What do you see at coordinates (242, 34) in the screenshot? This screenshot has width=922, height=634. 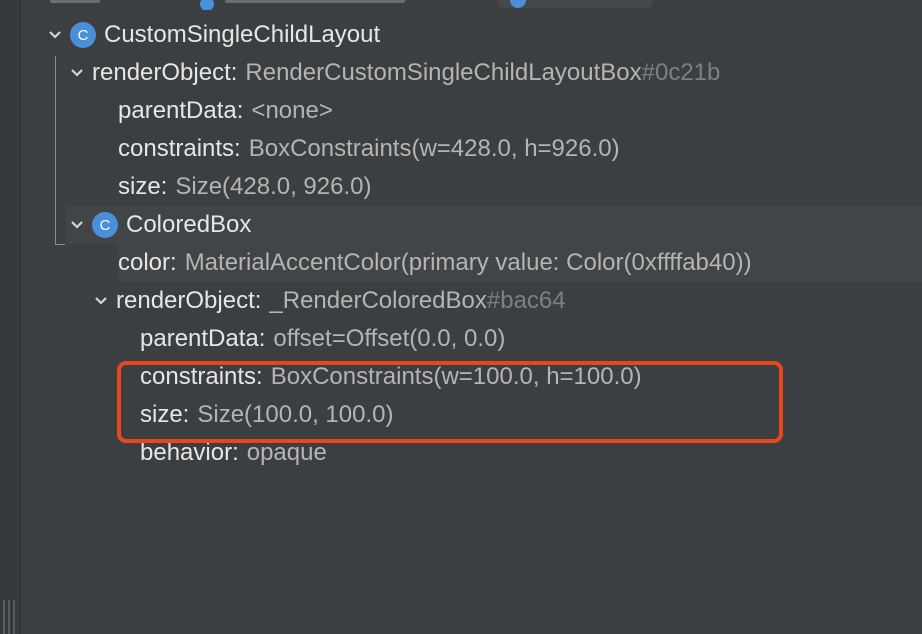 I see `node-name: CustomSingleChildLayout` at bounding box center [242, 34].